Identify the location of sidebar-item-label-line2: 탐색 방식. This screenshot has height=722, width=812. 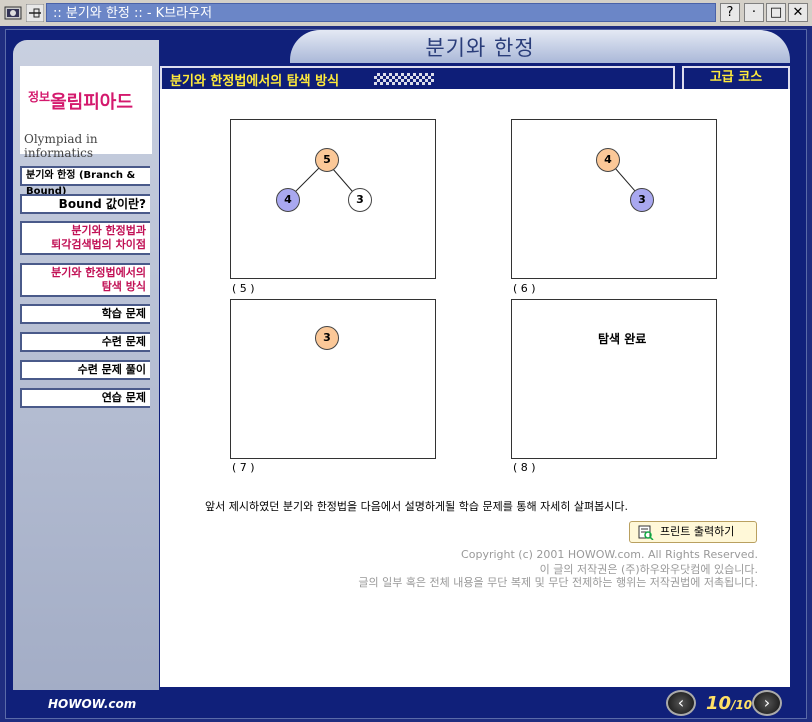
(123, 286).